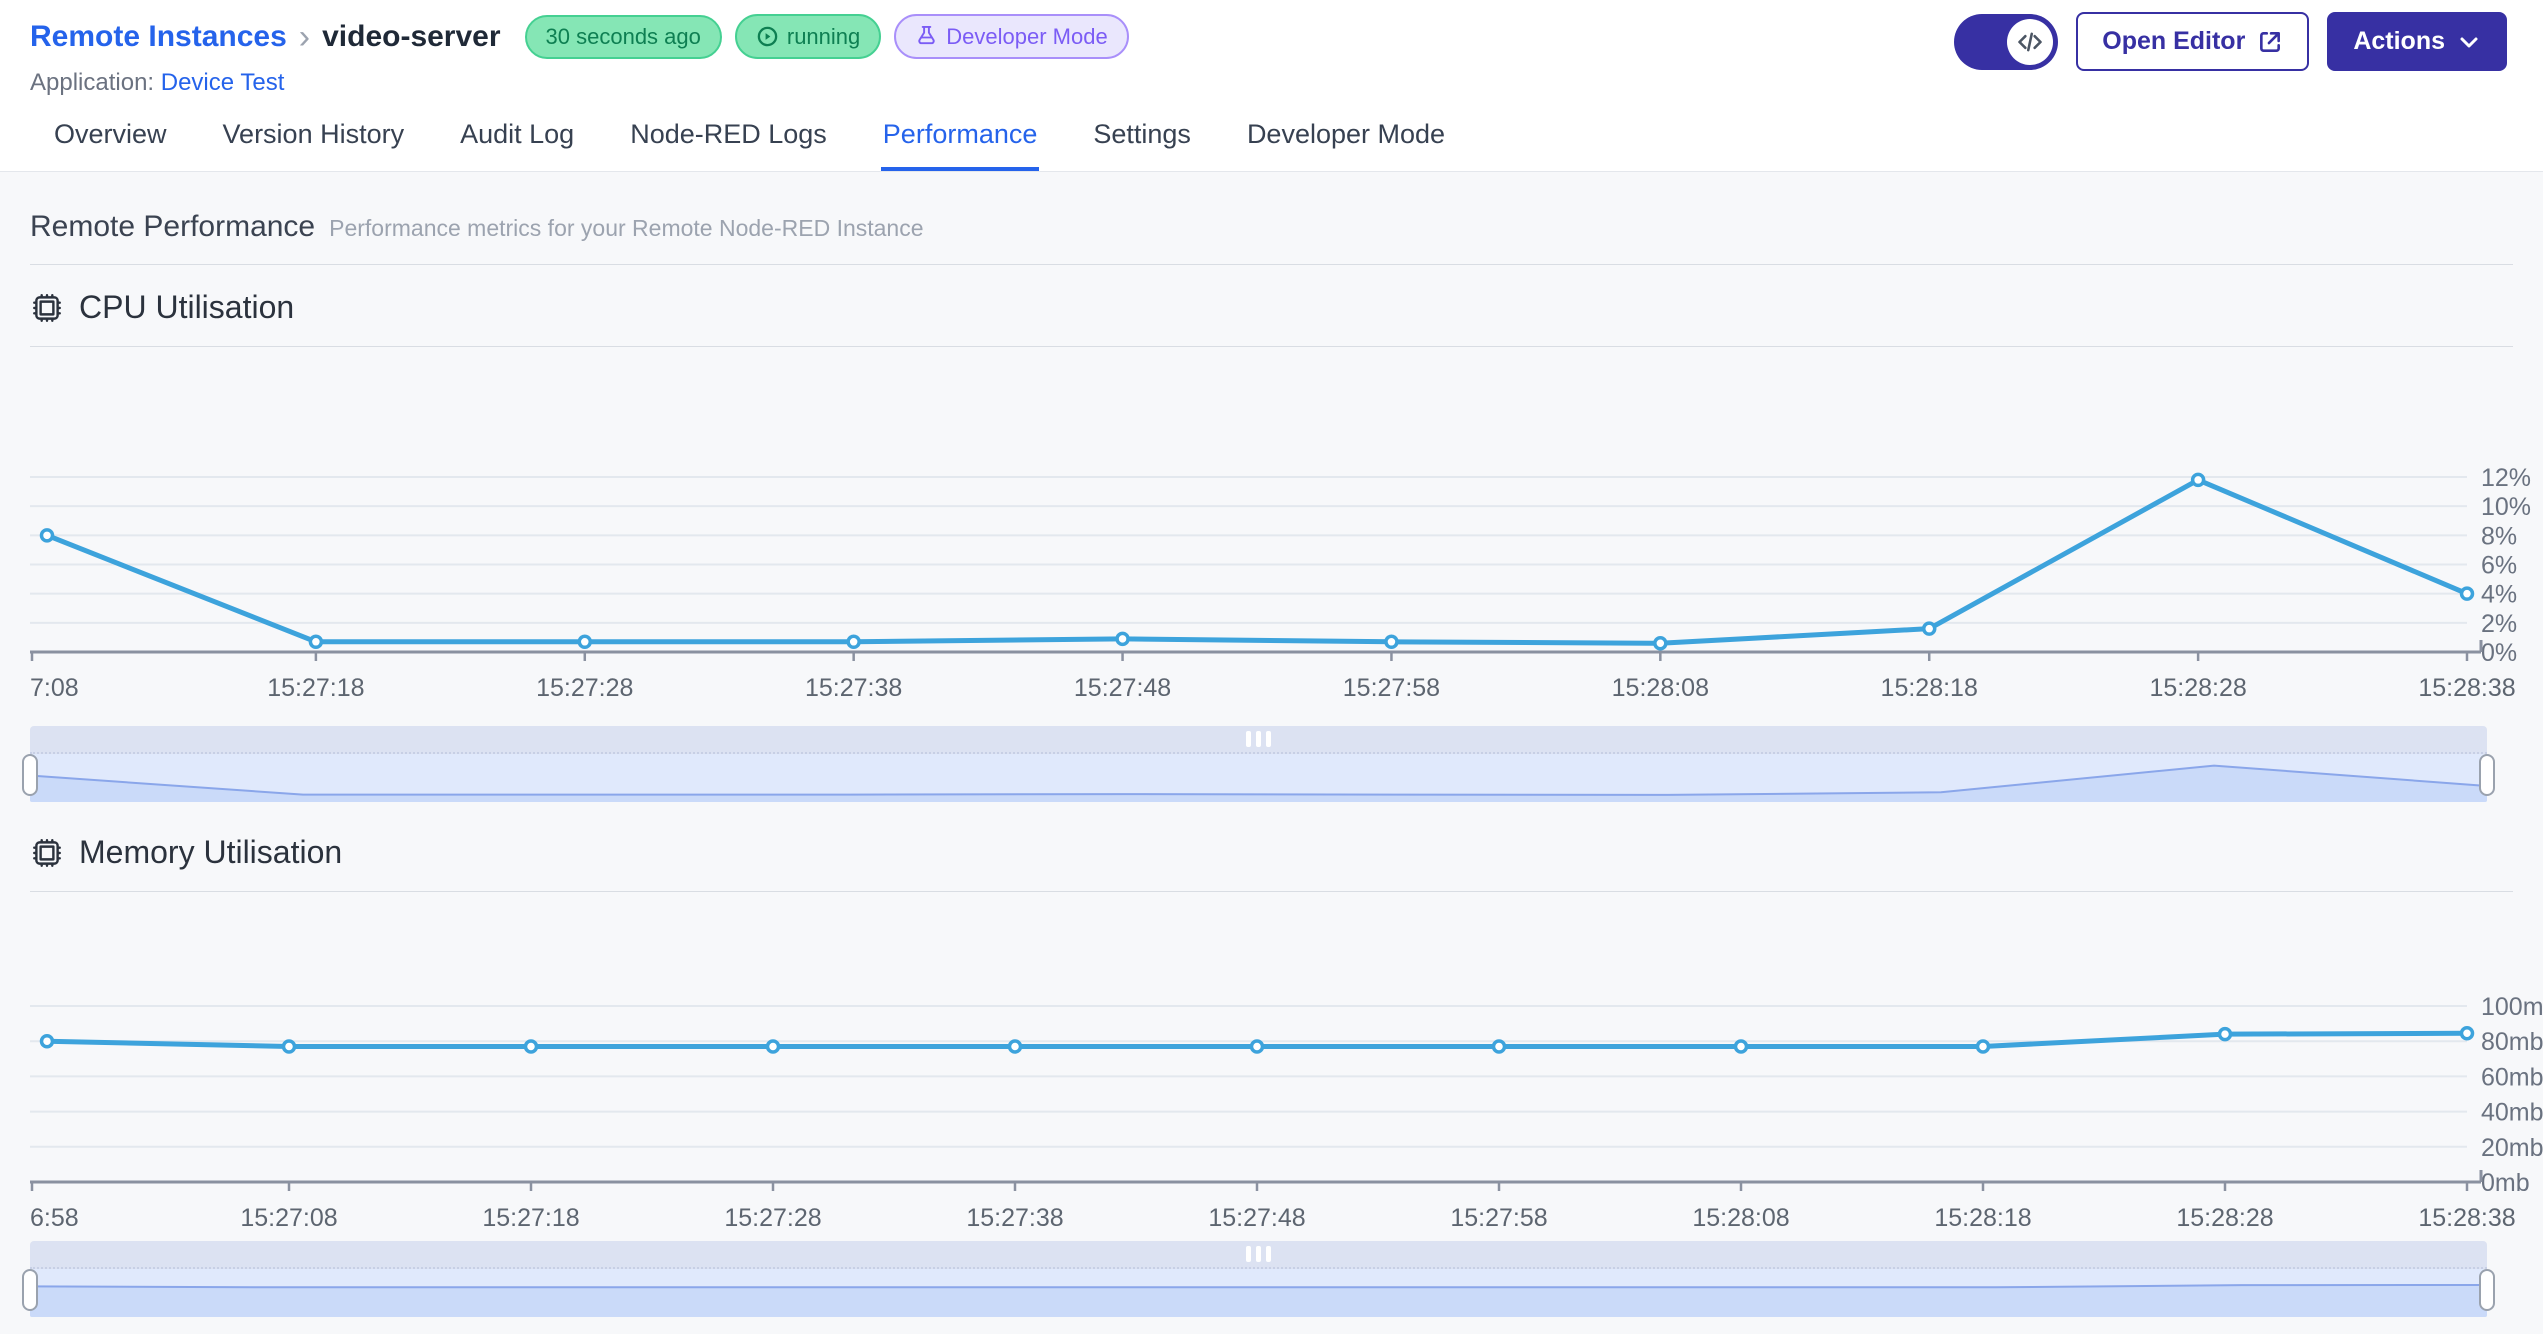 The width and height of the screenshot is (2543, 1334). I want to click on svg-text: 6:58, so click(54, 1215).